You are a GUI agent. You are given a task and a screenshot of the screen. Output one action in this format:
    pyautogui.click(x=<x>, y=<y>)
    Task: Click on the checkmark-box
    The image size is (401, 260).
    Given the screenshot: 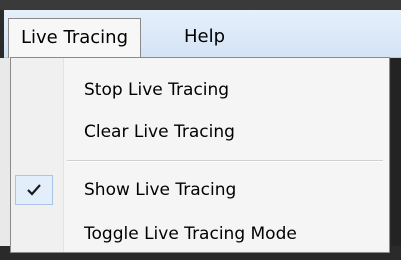 What is the action you would take?
    pyautogui.click(x=34, y=190)
    